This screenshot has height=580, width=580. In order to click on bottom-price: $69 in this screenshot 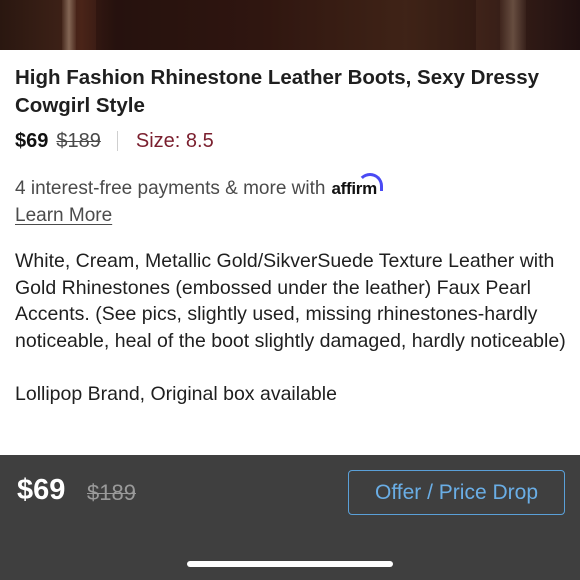, I will do `click(41, 490)`.